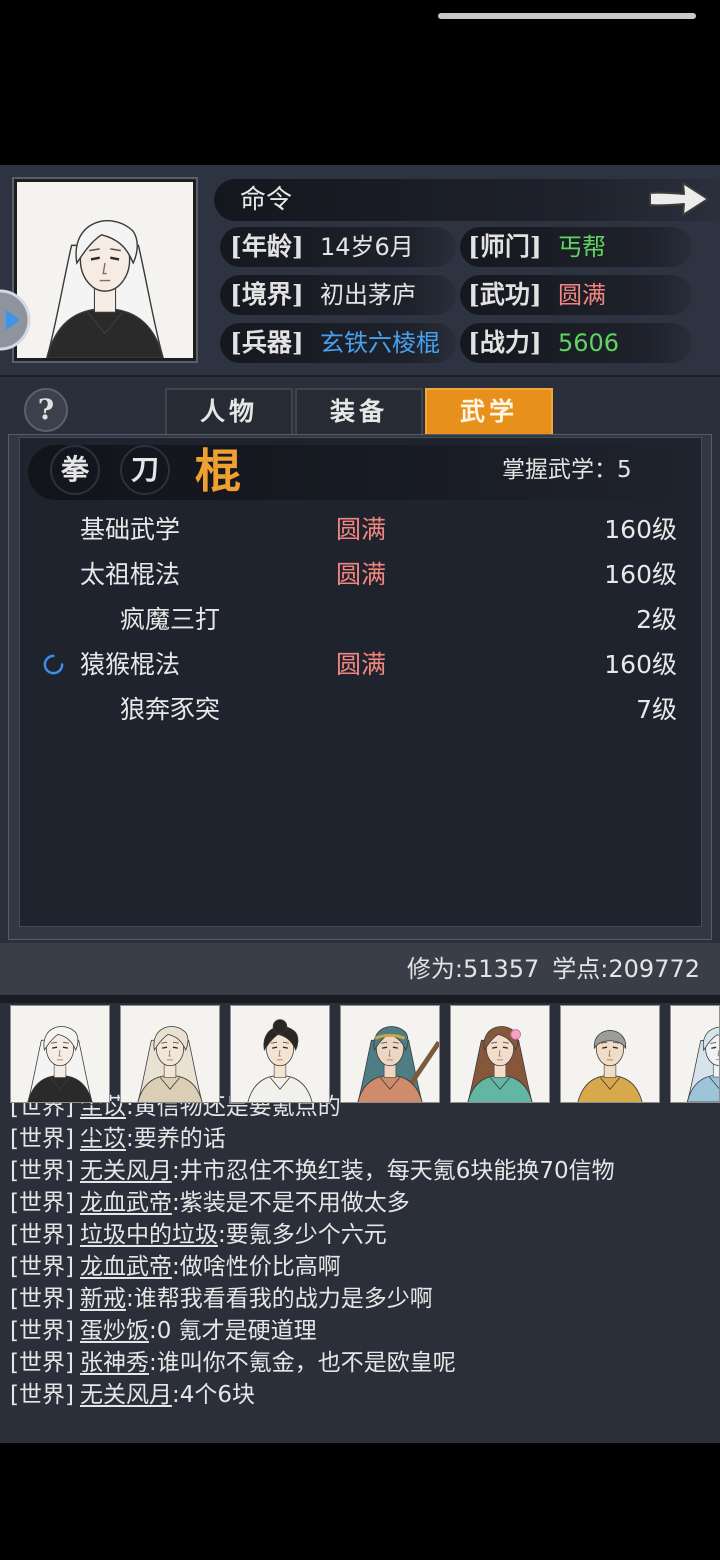 The height and width of the screenshot is (1560, 720). Describe the element at coordinates (362, 1139) in the screenshot. I see `chat-message: [世界] 尘苡:要养的话` at that location.